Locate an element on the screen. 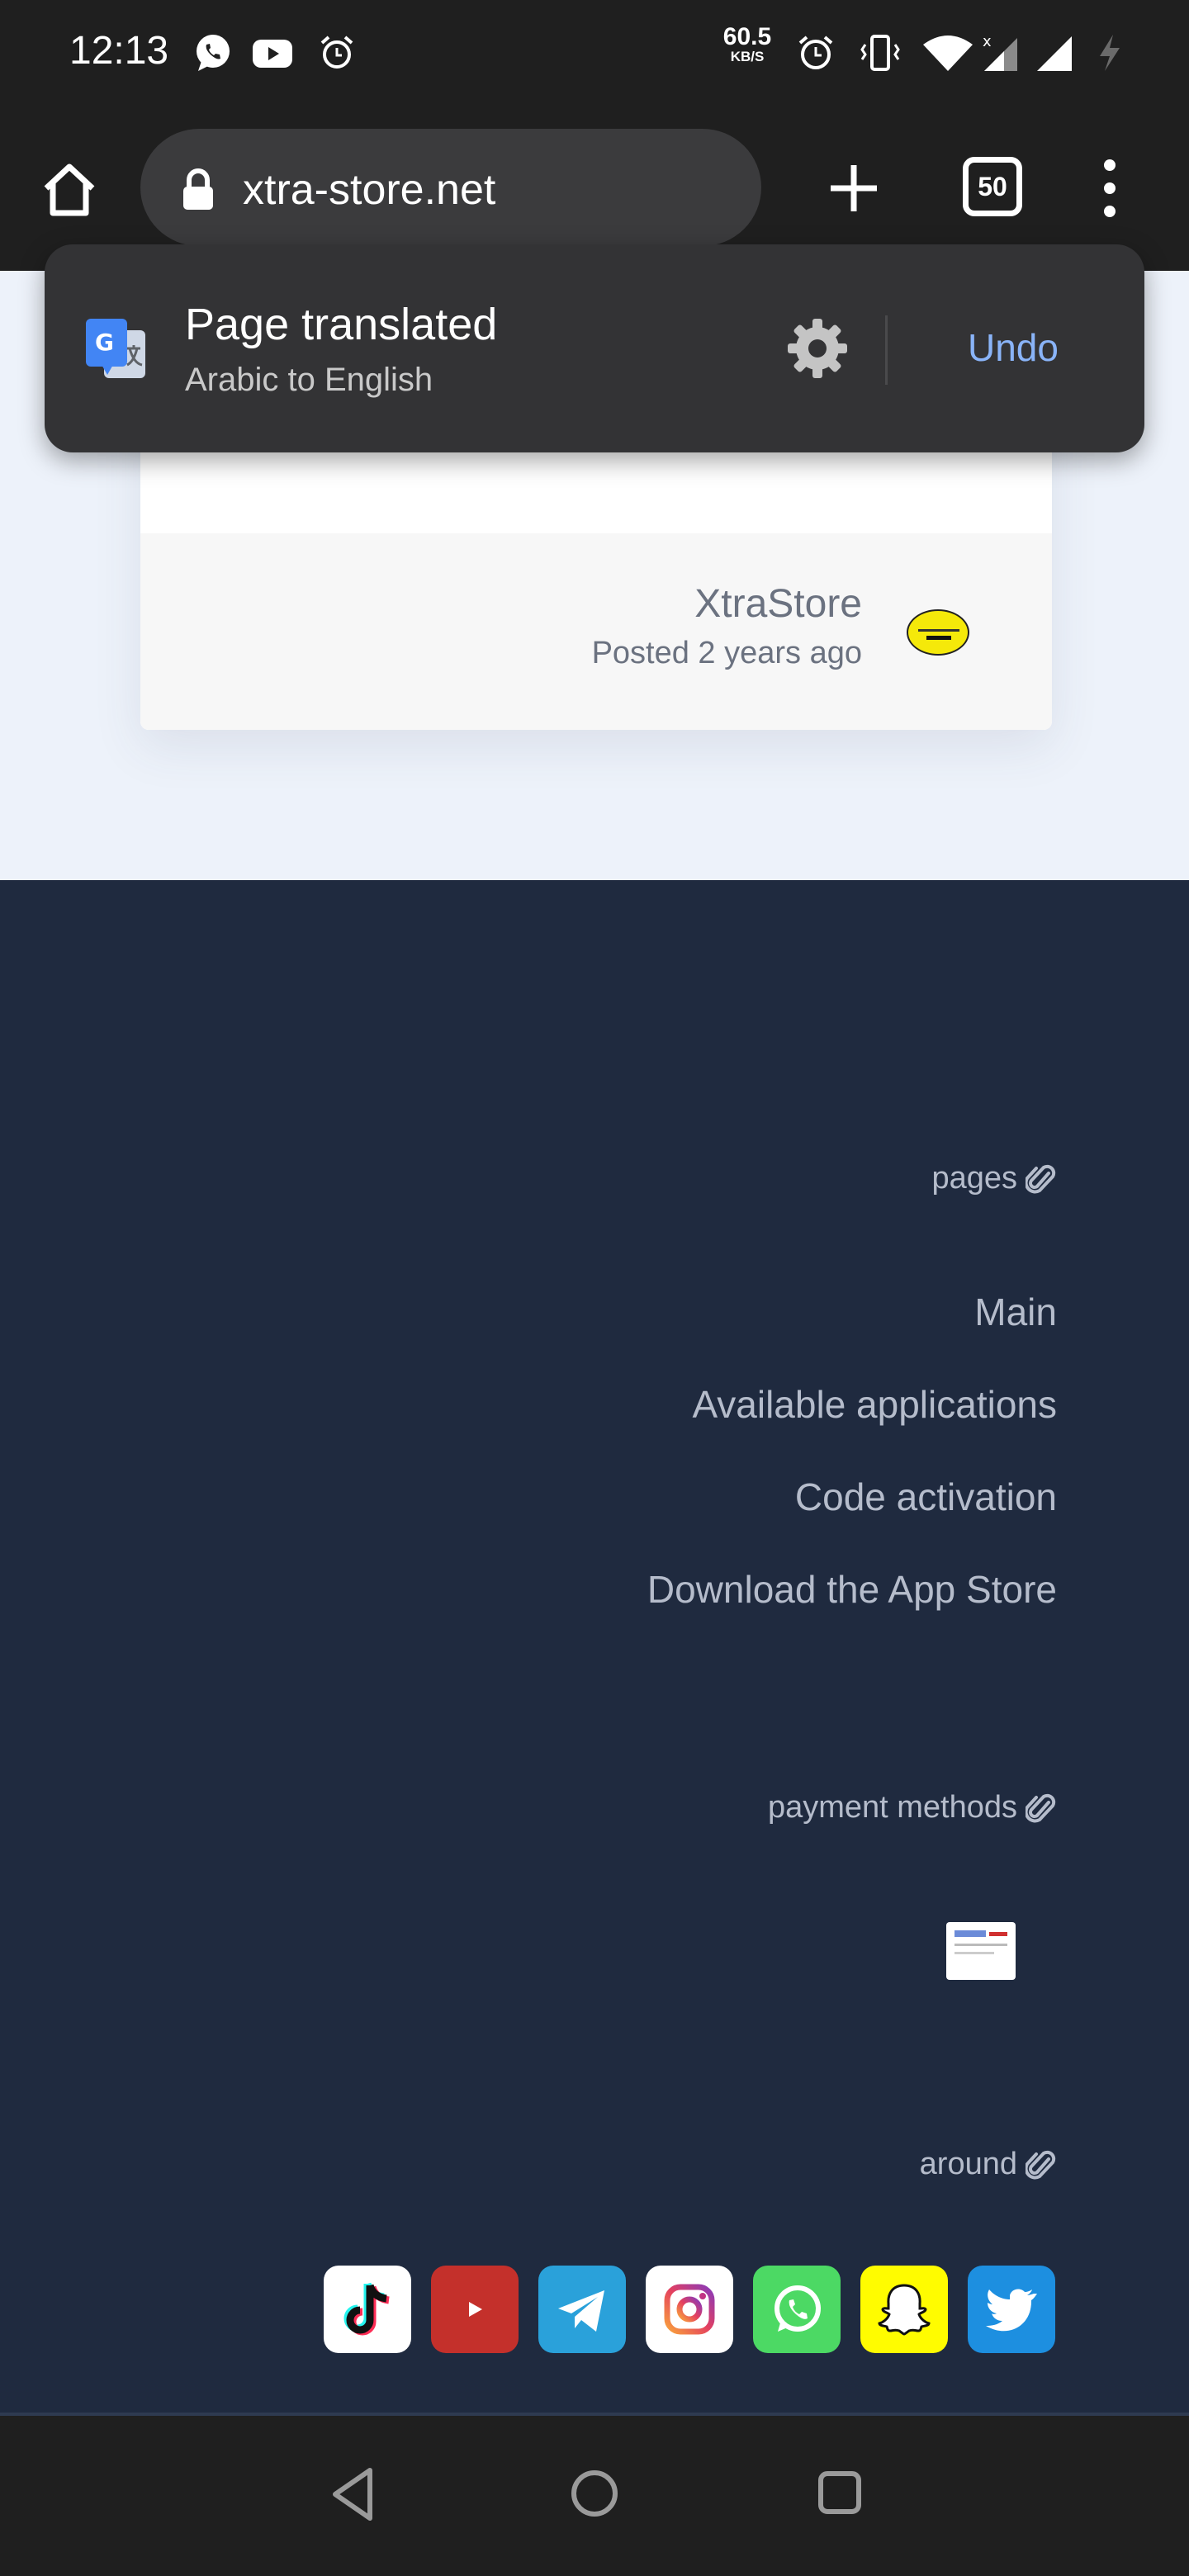 Image resolution: width=1189 pixels, height=2576 pixels. tiktok-icon is located at coordinates (367, 2309).